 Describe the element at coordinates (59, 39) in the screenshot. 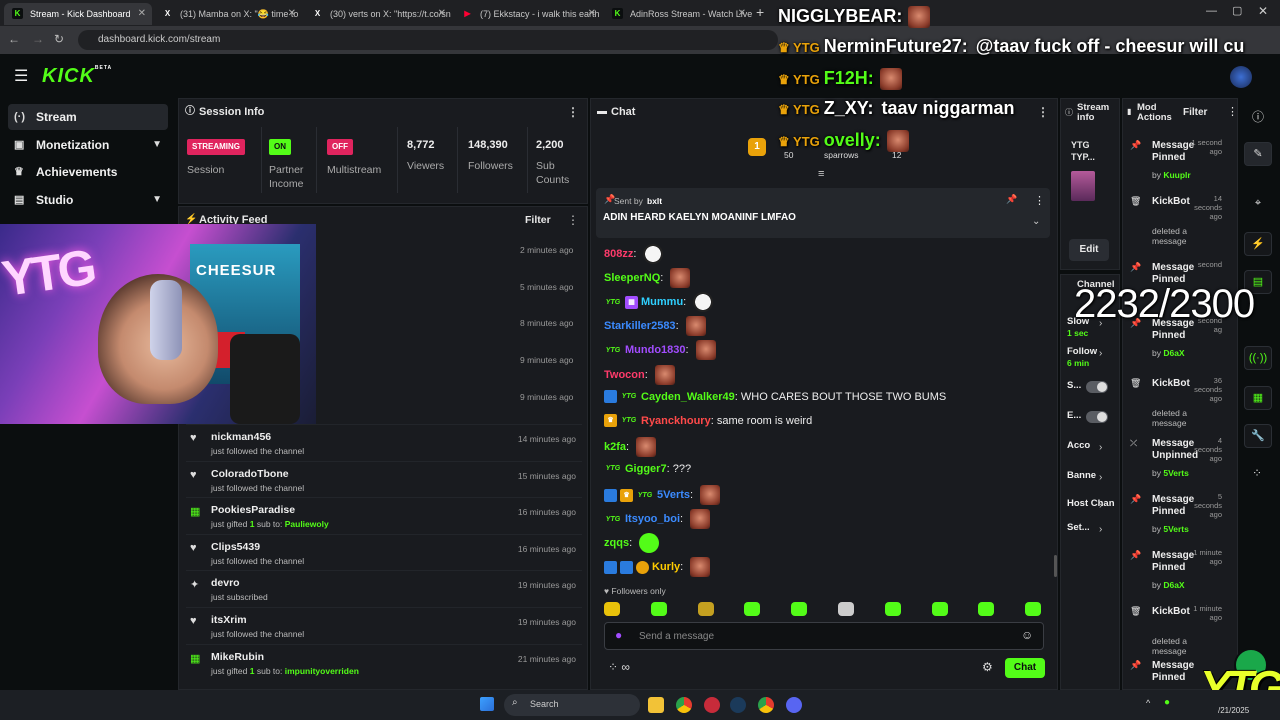

I see `reload-icon: ↻` at that location.